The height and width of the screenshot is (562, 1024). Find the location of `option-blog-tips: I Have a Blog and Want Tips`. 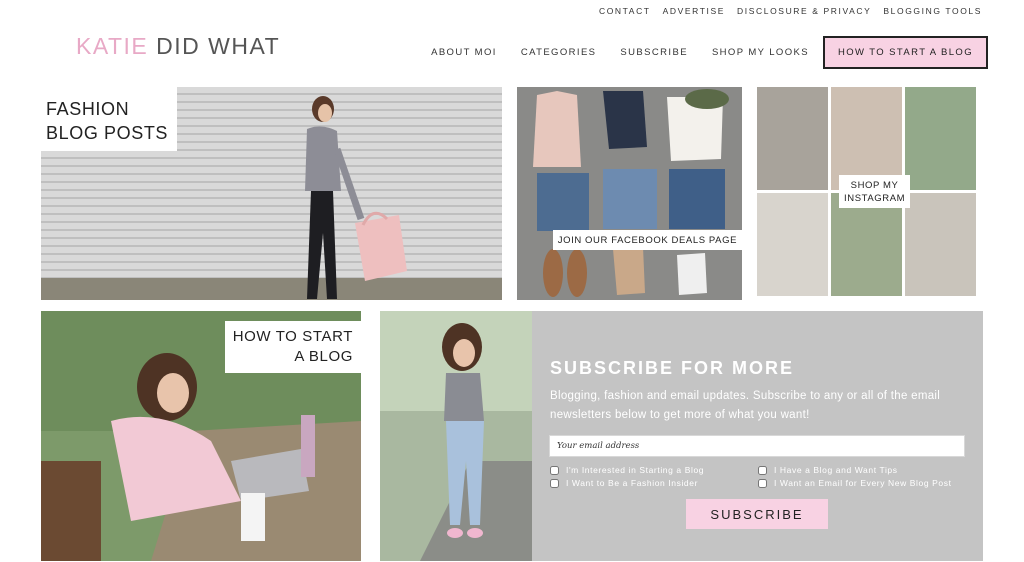

option-blog-tips: I Have a Blog and Want Tips is located at coordinates (863, 470).